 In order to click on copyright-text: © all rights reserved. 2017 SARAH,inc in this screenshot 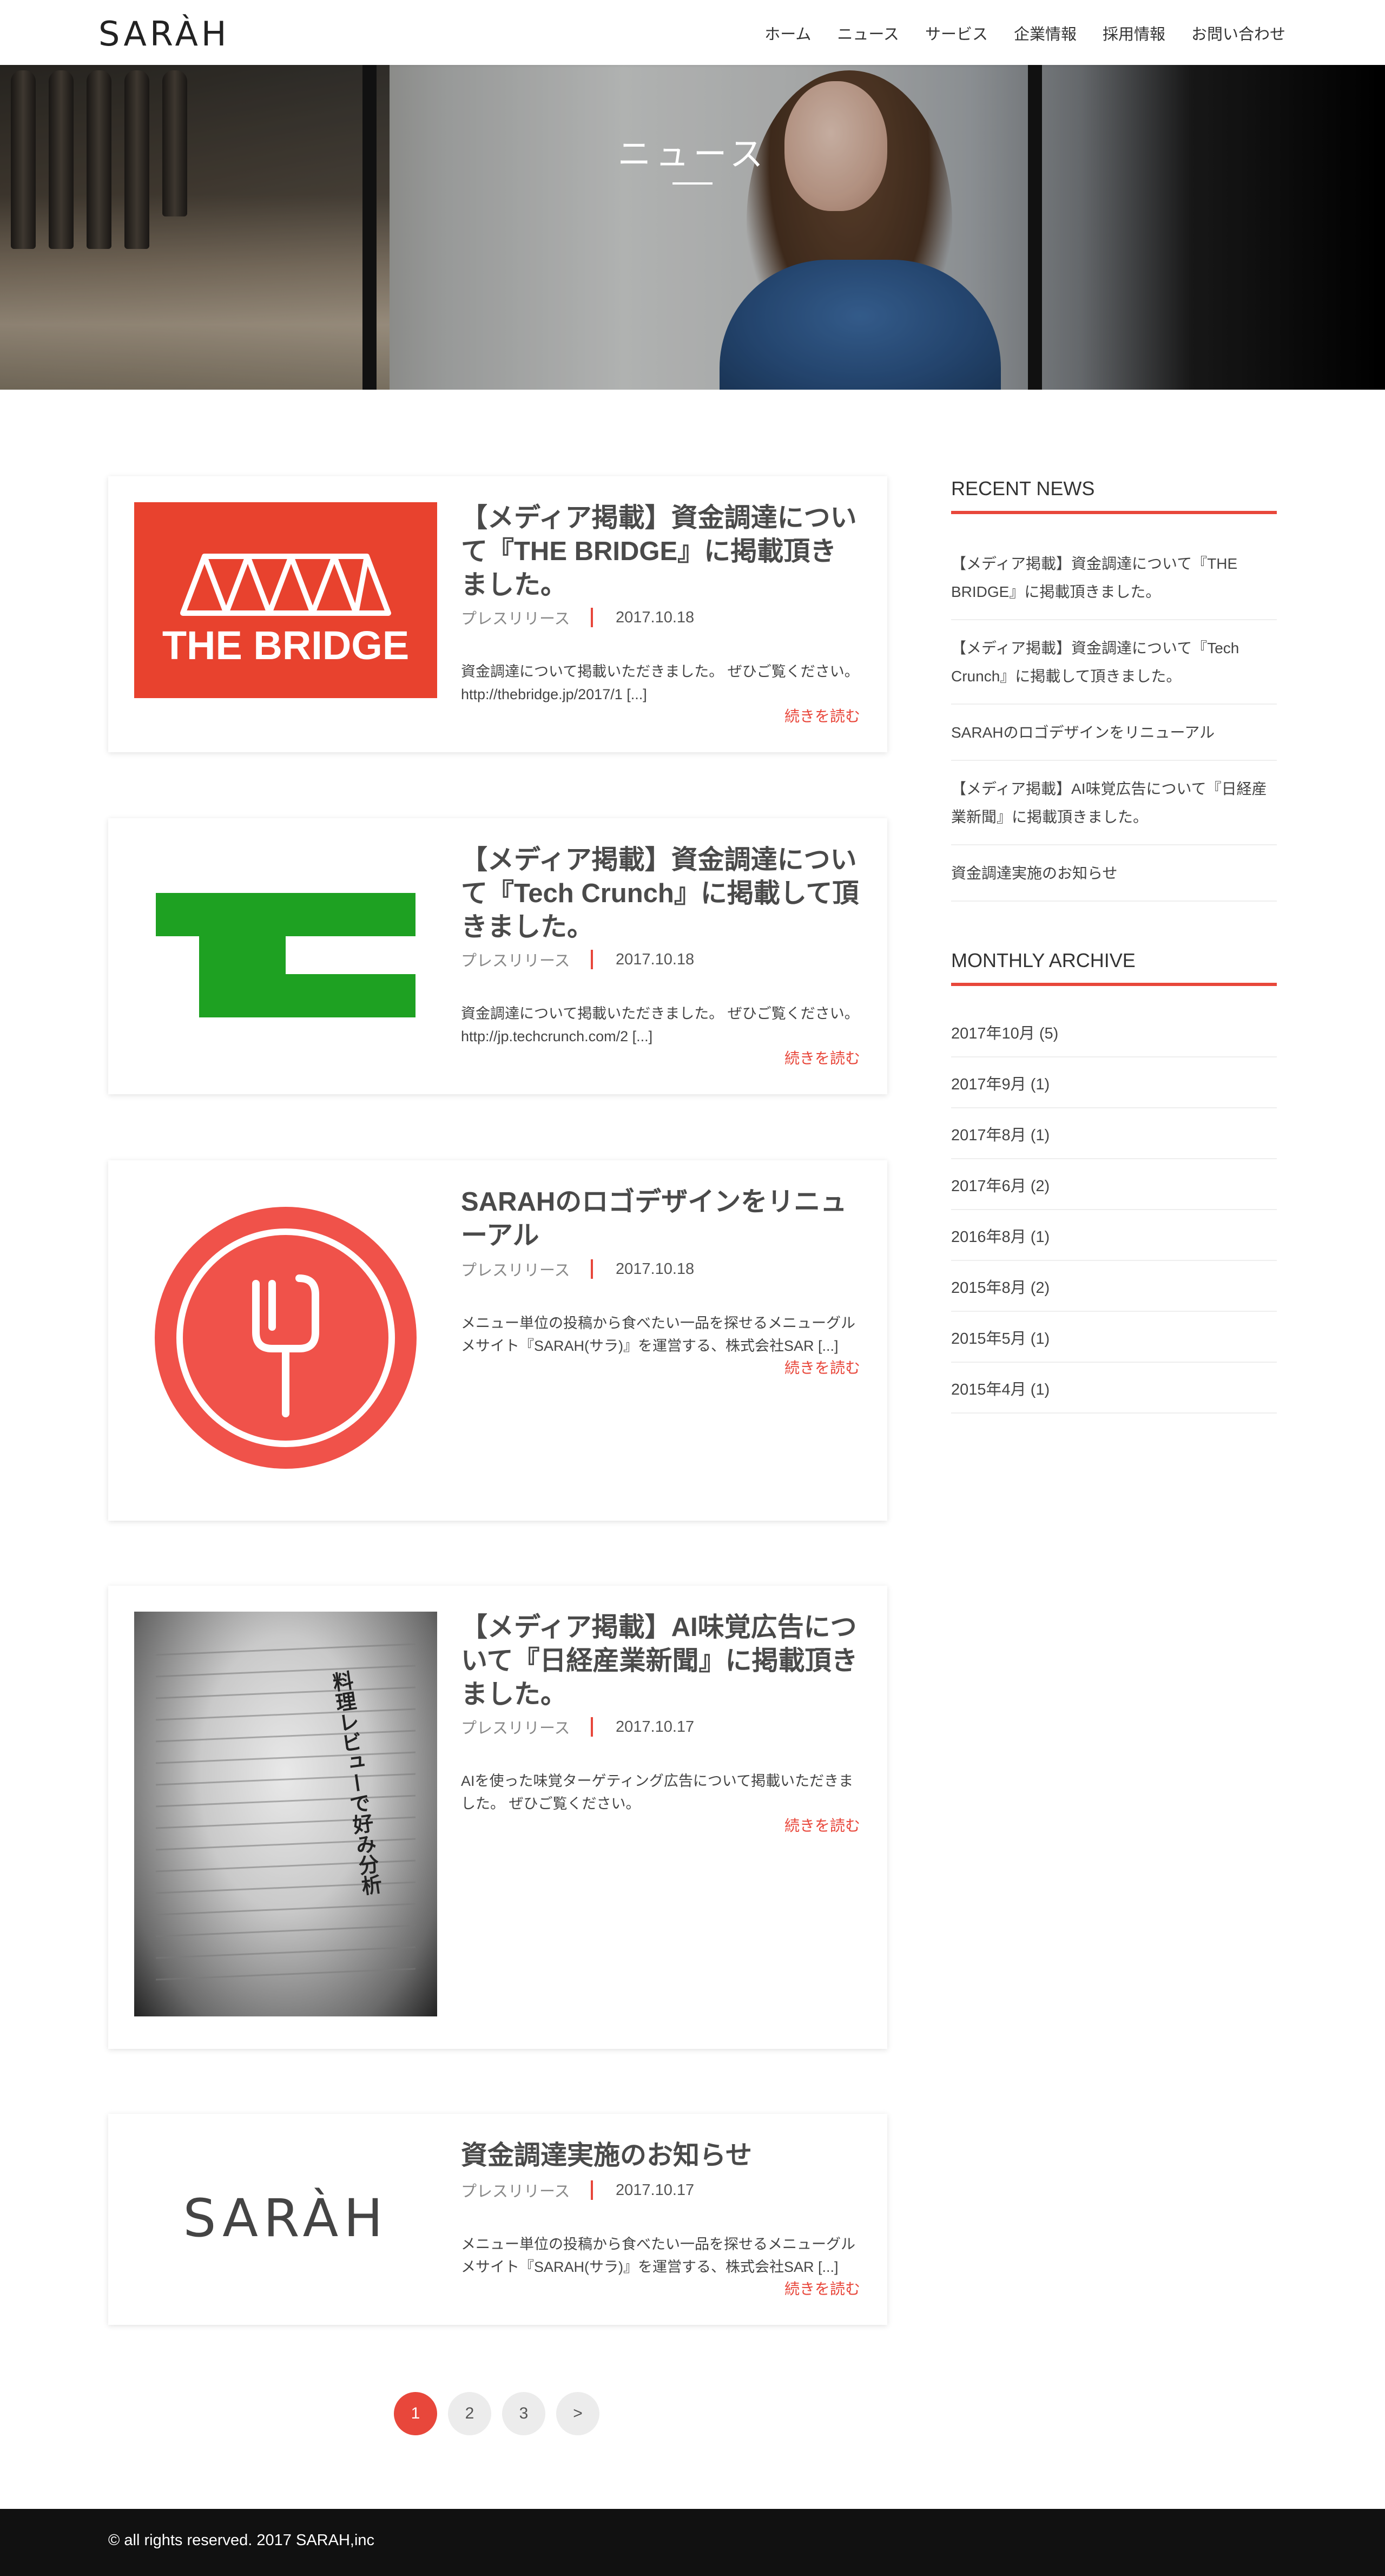, I will do `click(242, 2540)`.